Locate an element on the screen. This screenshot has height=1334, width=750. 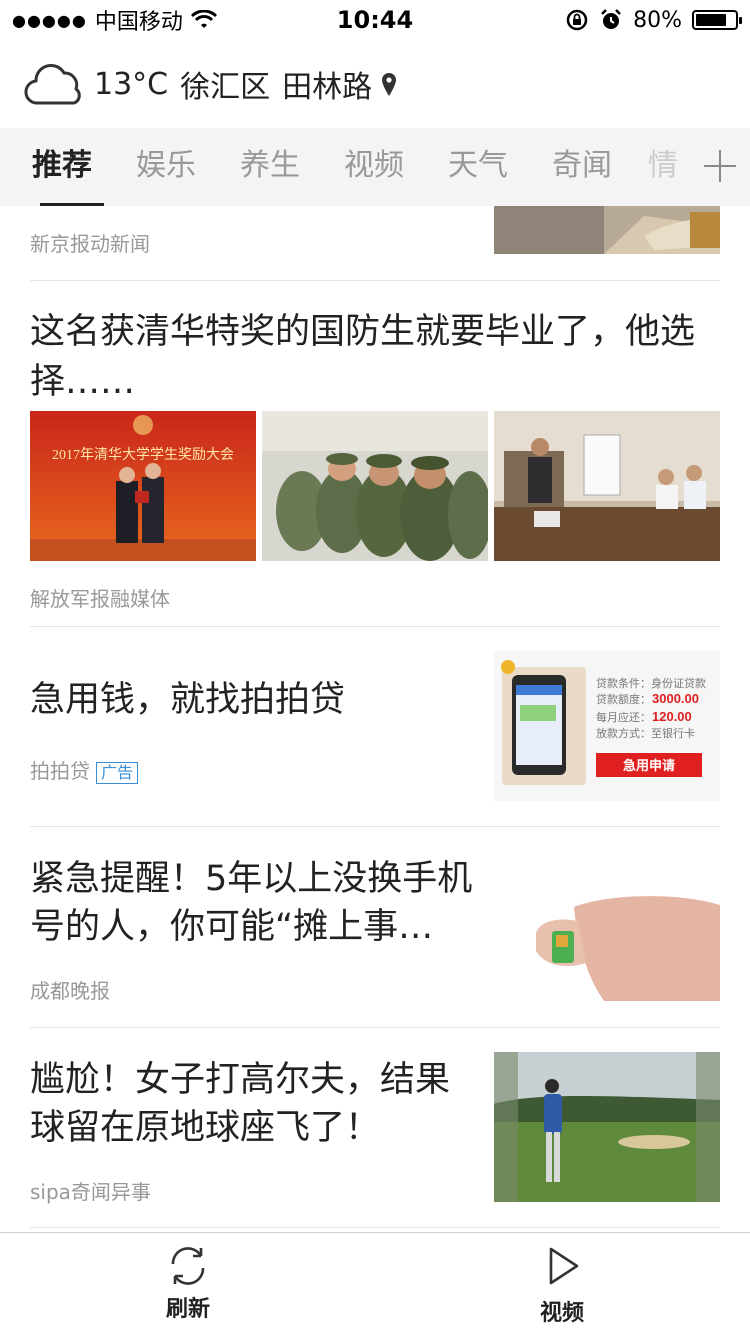
list-item: 尴尬！女子打高尔夫，结果球留在原地球座飞了！ sipa奇闻异事 is located at coordinates (375, 1128).